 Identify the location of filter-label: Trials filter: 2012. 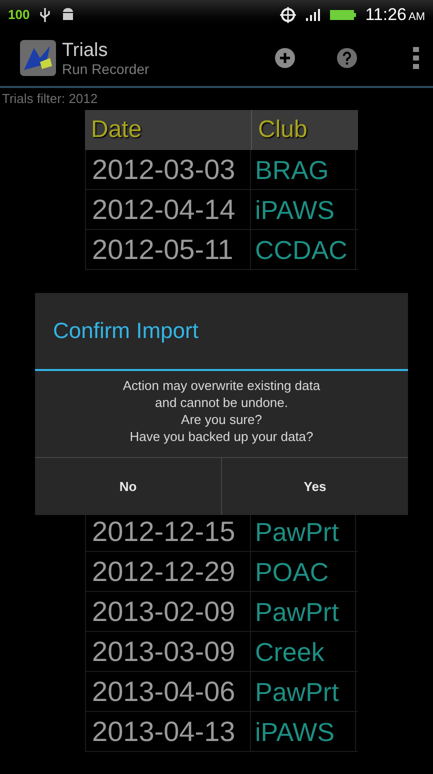
(50, 99).